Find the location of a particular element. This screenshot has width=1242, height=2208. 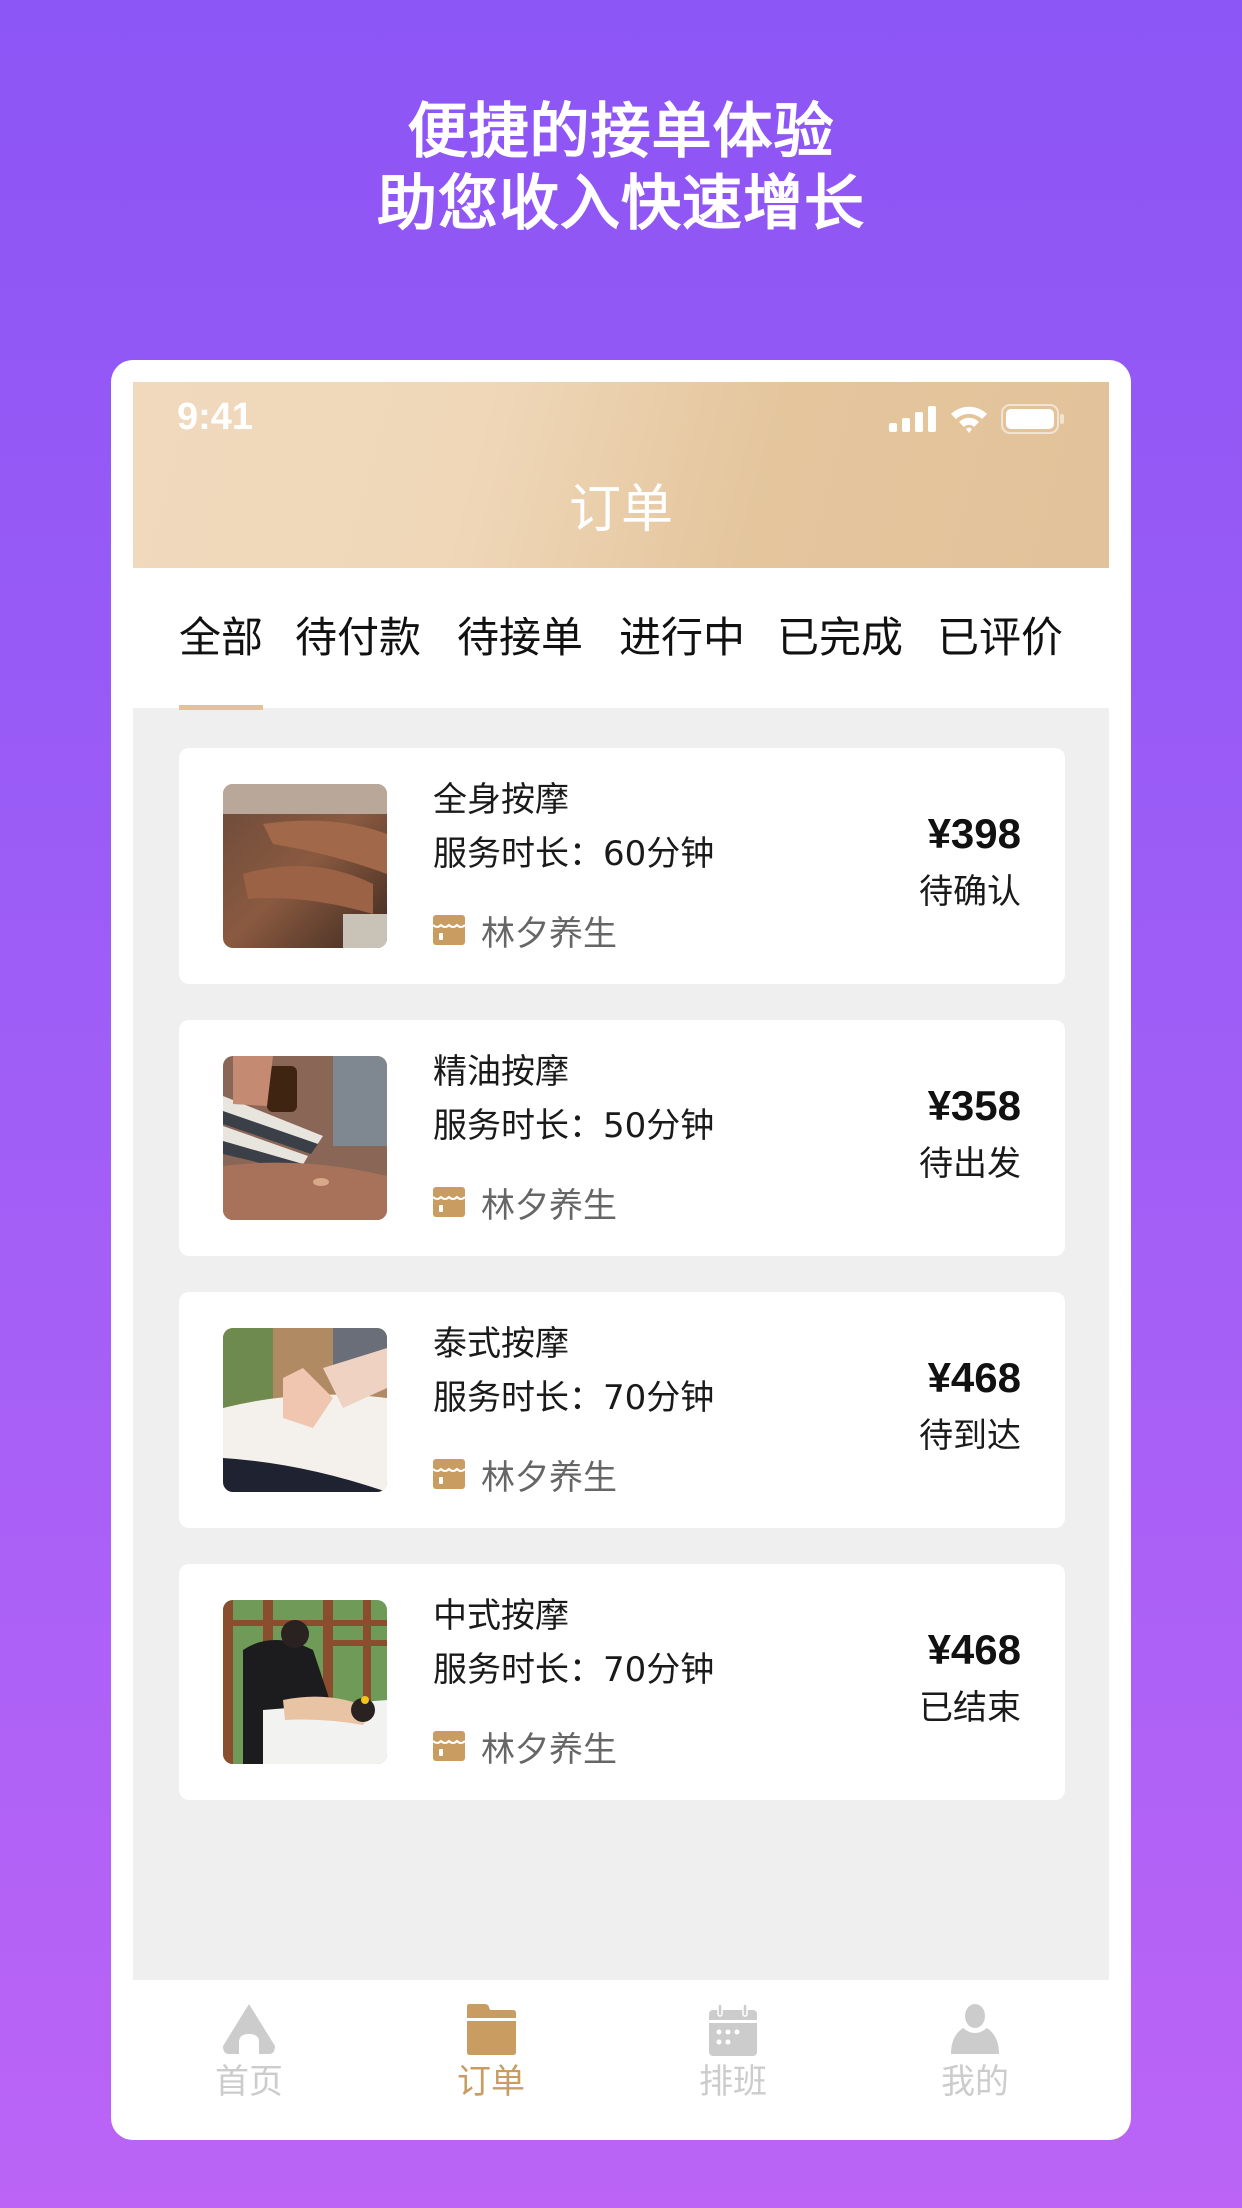

nav-orders: 订单 is located at coordinates (491, 2053).